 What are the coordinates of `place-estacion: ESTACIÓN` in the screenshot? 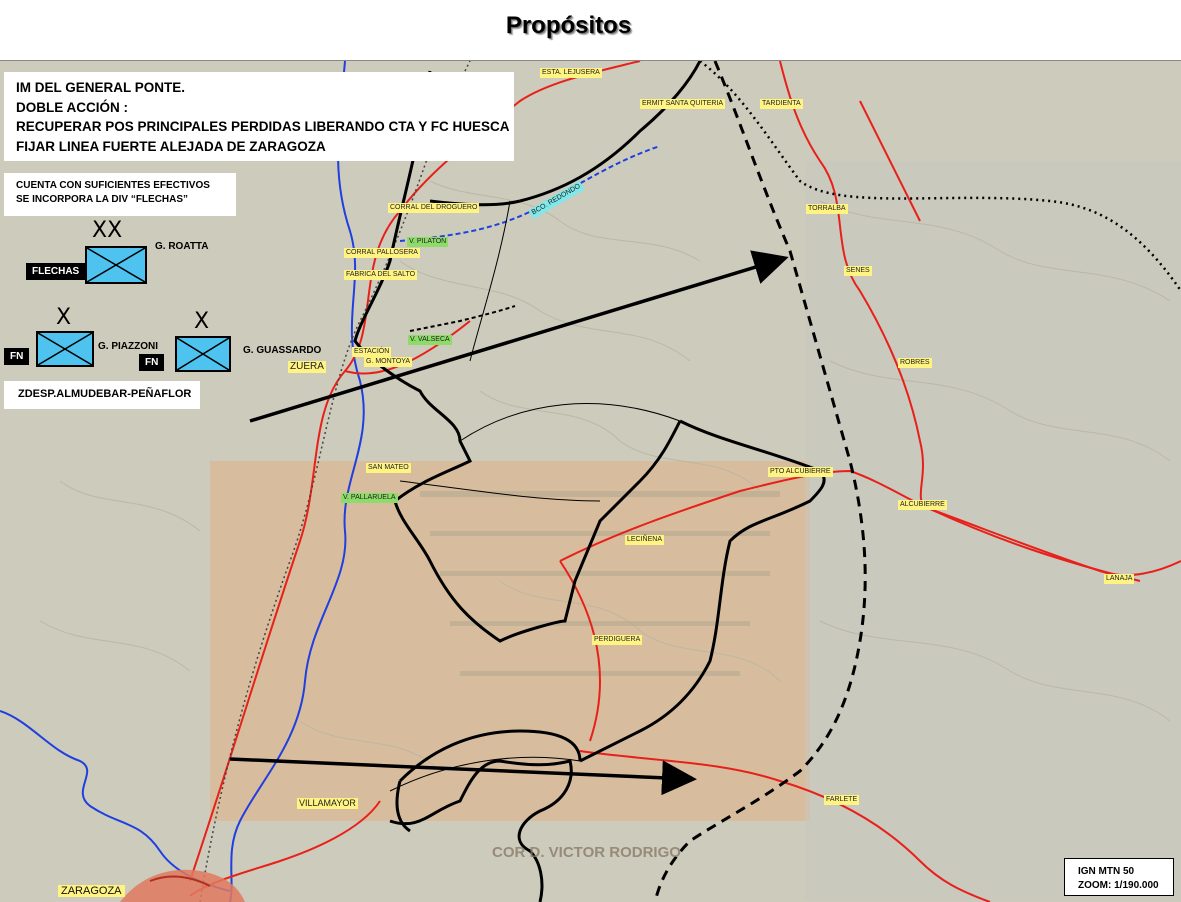 It's located at (372, 352).